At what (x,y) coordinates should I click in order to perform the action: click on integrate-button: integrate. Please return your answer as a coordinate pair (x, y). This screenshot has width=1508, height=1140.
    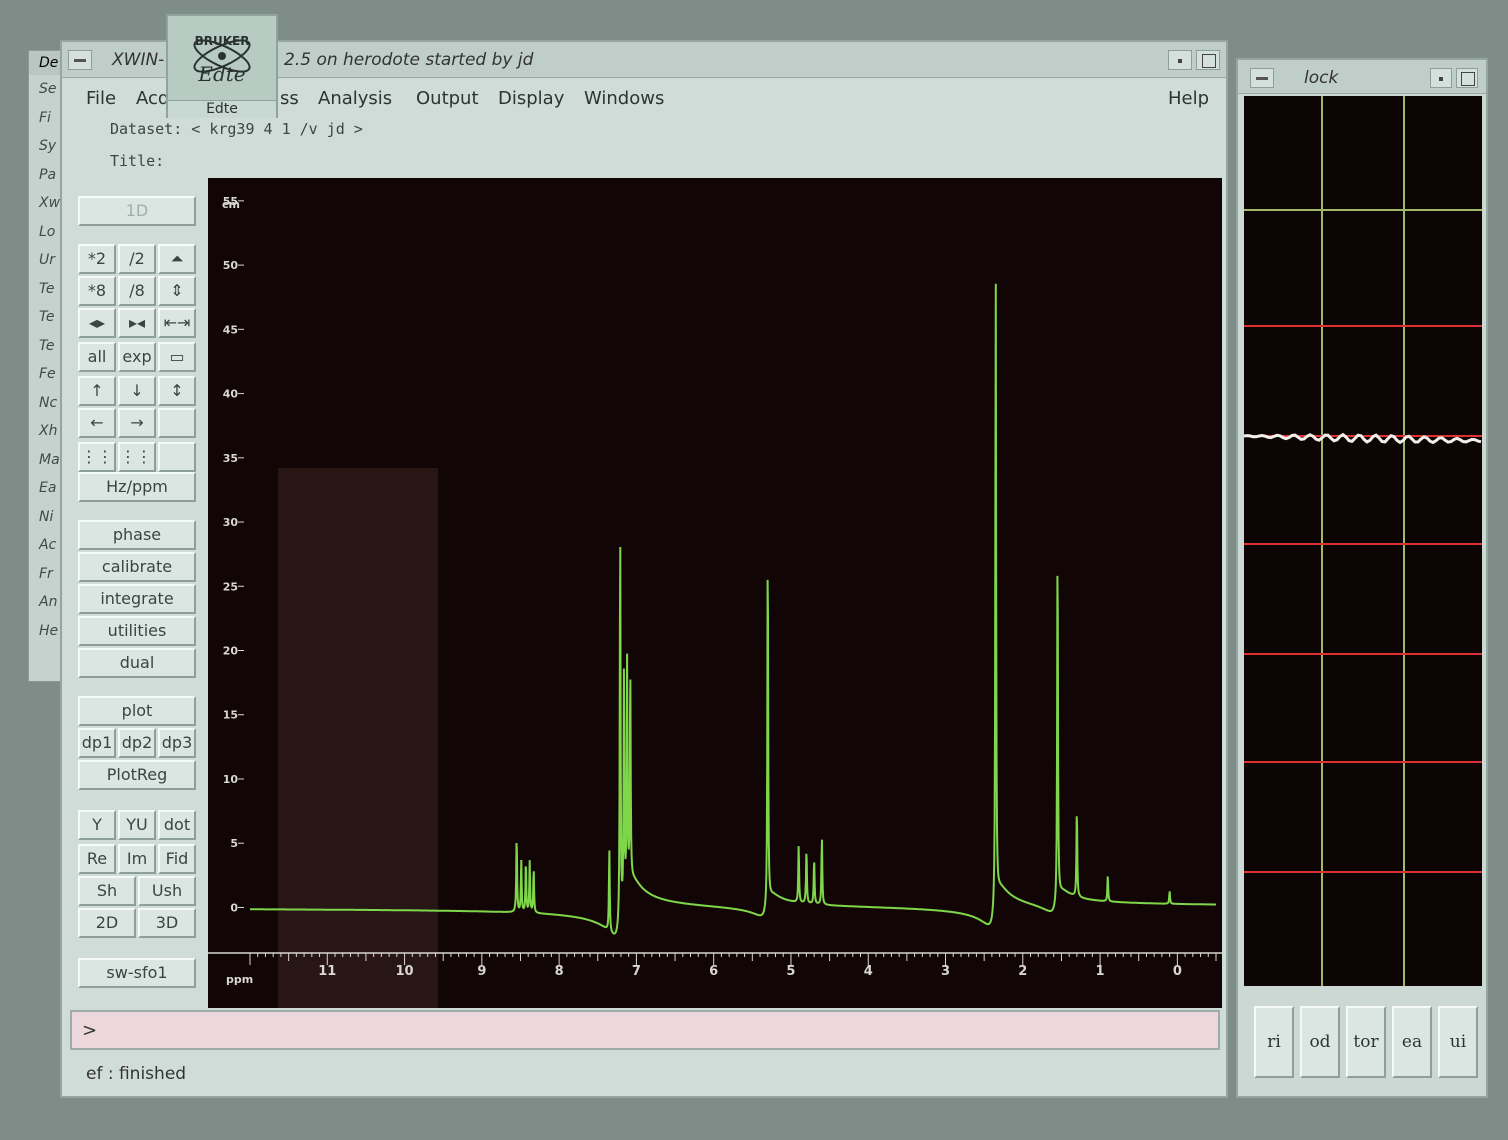
    Looking at the image, I should click on (137, 599).